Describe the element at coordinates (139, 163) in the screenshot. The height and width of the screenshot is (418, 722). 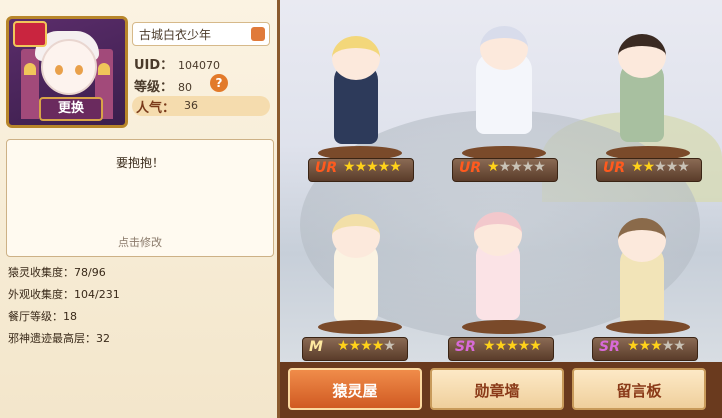
I see `signature-text: 要抱抱！` at that location.